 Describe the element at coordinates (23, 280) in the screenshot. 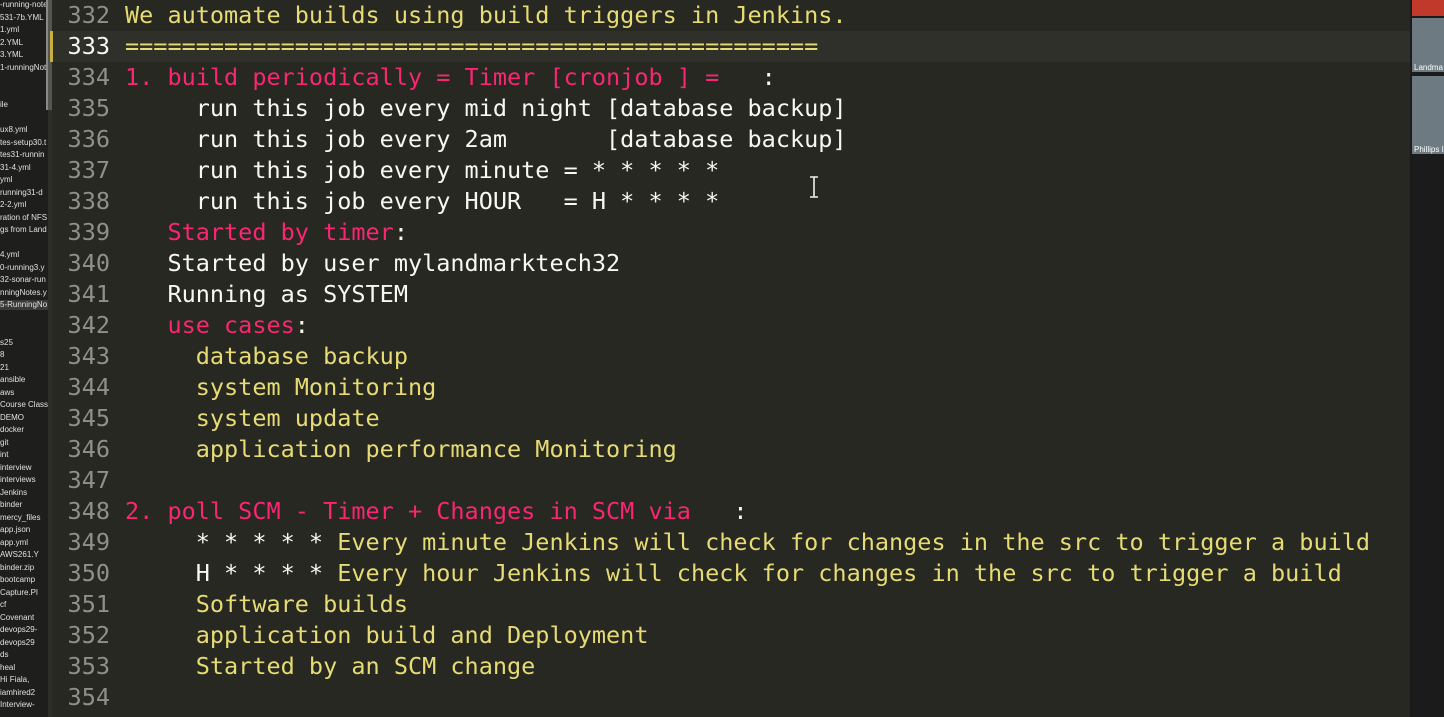

I see `sidebar-file-item: 32-sonar-run` at that location.